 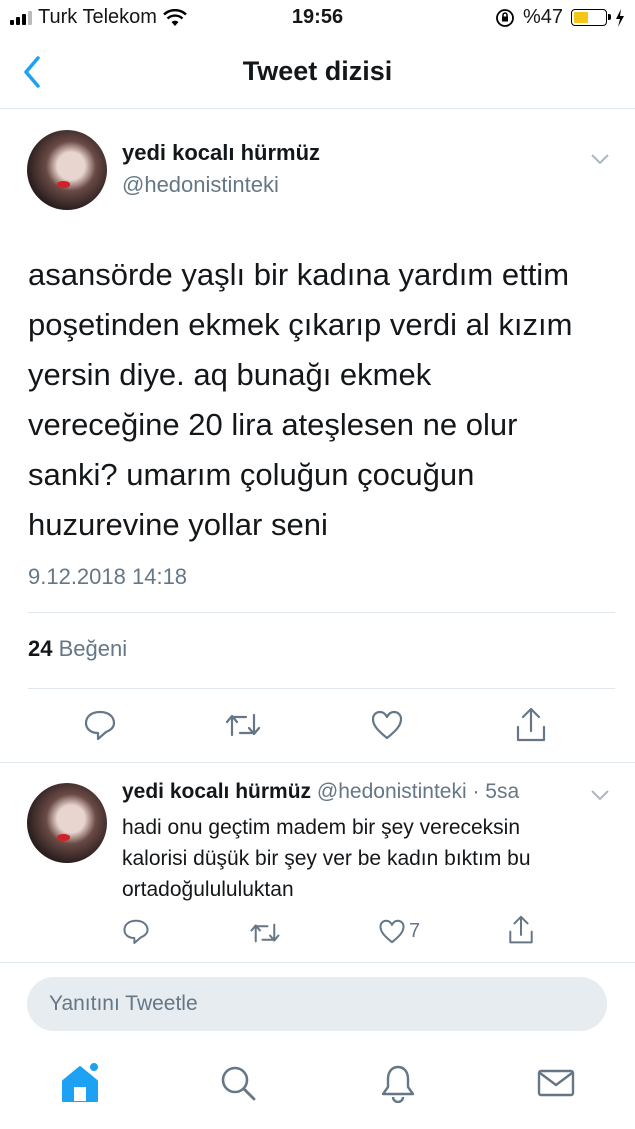 What do you see at coordinates (273, 424) in the screenshot?
I see `tweet-text-line: vereceğine 20 lira ateşlesen ne olur` at bounding box center [273, 424].